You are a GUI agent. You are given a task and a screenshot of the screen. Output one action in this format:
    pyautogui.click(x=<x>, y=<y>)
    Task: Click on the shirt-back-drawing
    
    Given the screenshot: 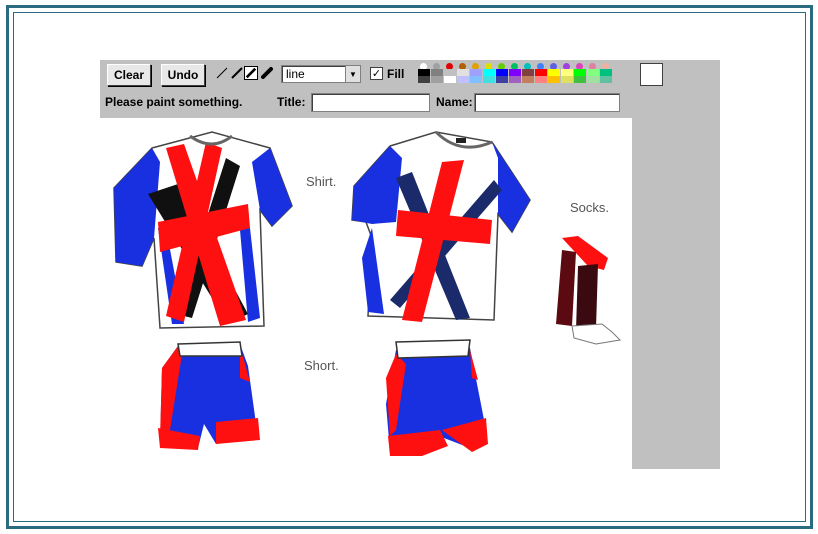 What is the action you would take?
    pyautogui.click(x=441, y=226)
    